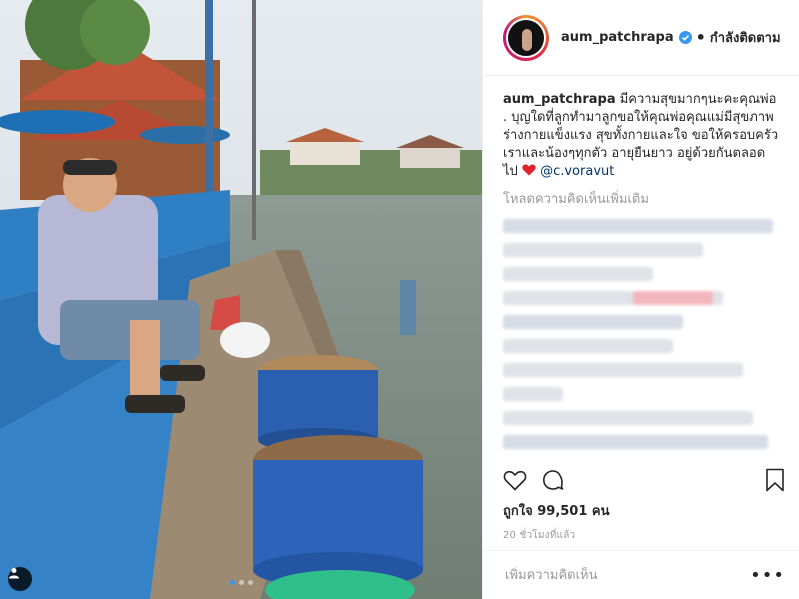  Describe the element at coordinates (627, 575) in the screenshot. I see `comment-input` at that location.